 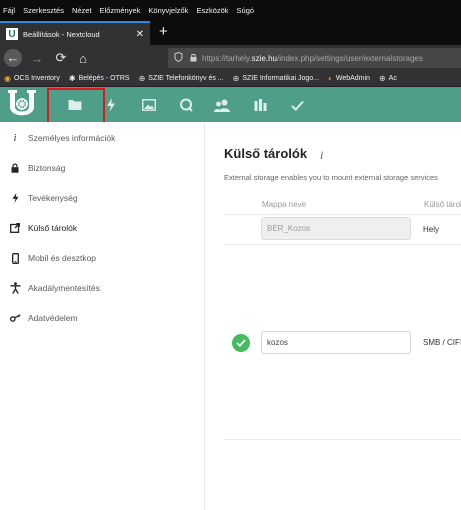 What do you see at coordinates (266, 153) in the screenshot?
I see `section-title: Külső tárolók` at bounding box center [266, 153].